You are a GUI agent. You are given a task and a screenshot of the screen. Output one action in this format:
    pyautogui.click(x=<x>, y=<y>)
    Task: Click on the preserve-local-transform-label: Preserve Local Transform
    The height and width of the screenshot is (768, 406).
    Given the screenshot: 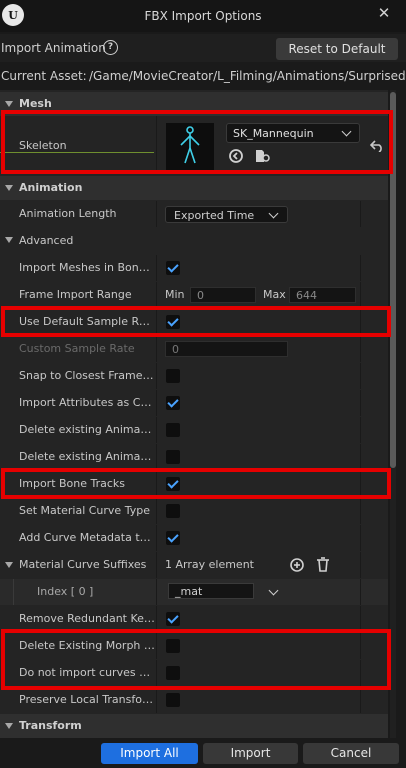 What is the action you would take?
    pyautogui.click(x=87, y=699)
    